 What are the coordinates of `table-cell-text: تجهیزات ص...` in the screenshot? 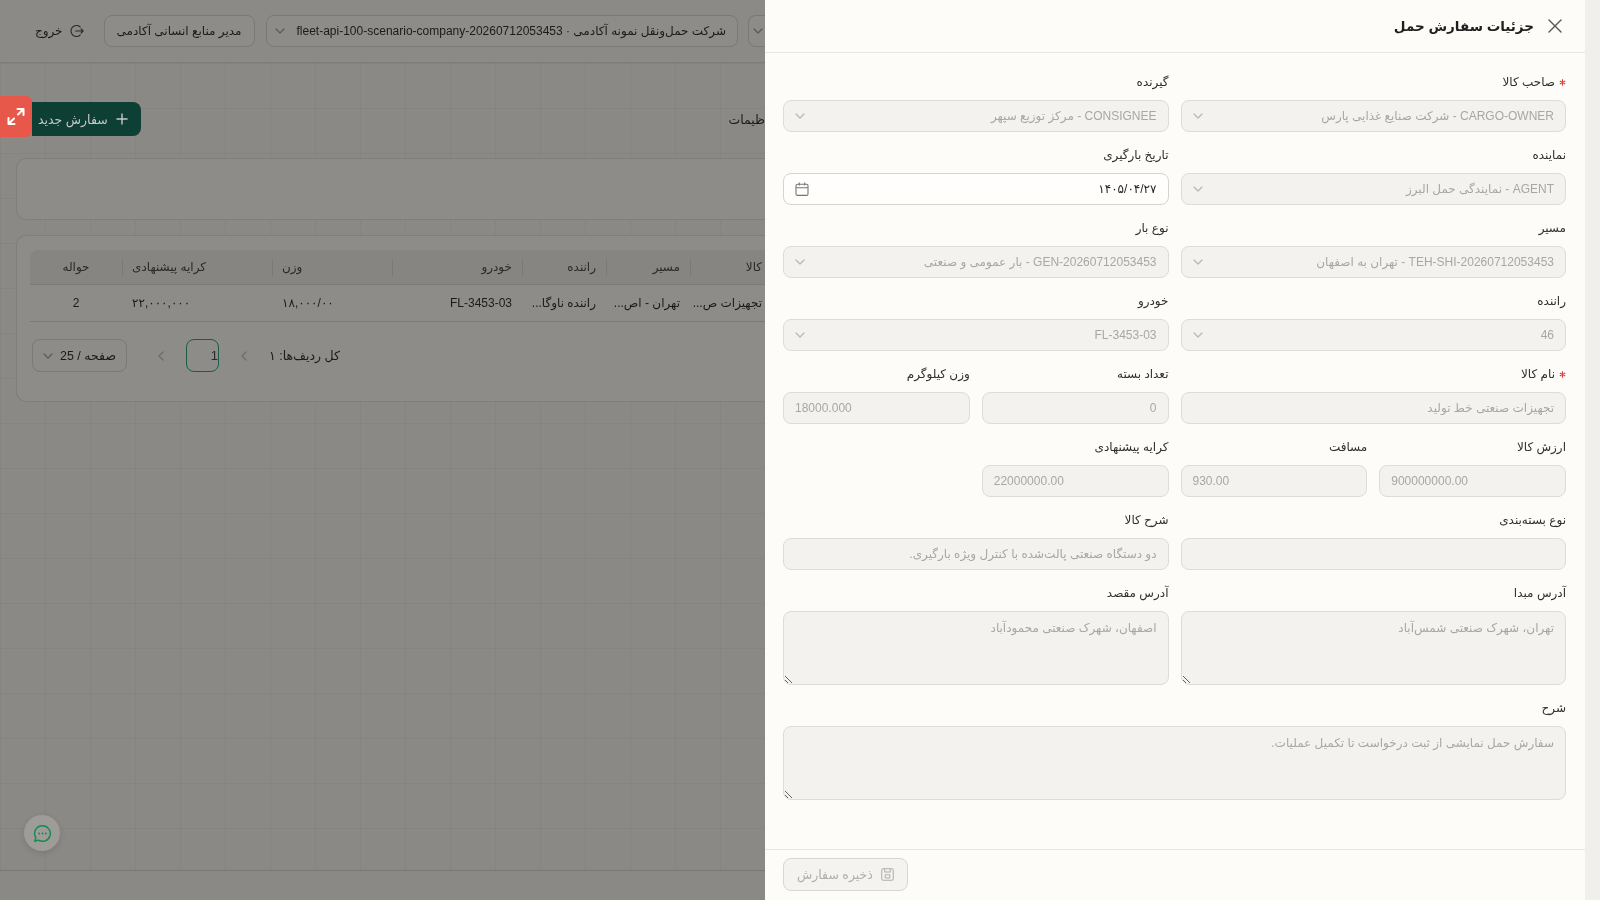 It's located at (727, 304).